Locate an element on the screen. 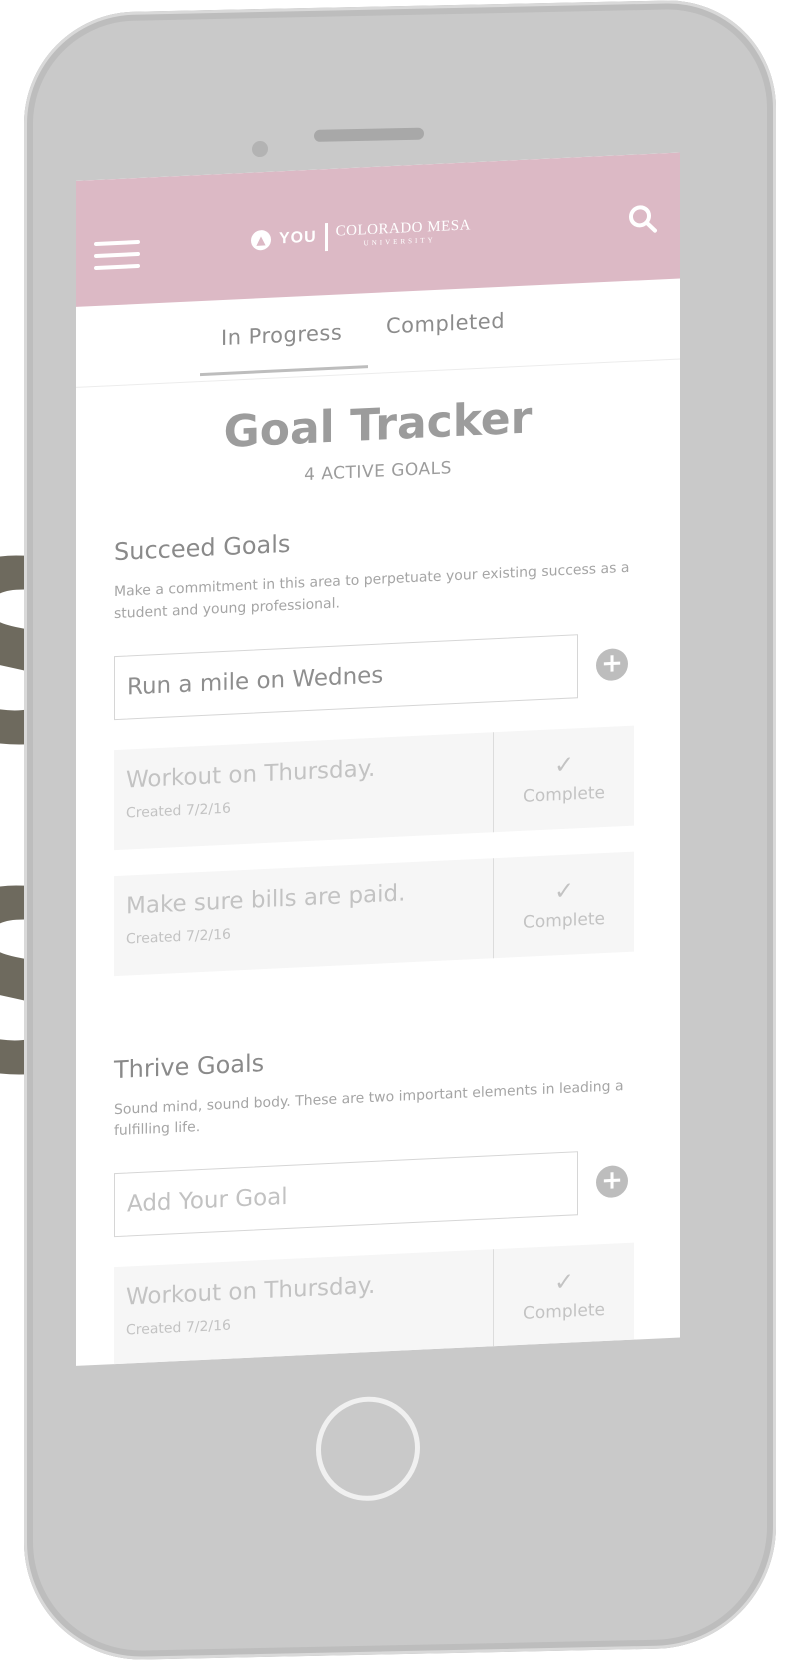  thrive-goals-title: Thrive Goals is located at coordinates (189, 1066).